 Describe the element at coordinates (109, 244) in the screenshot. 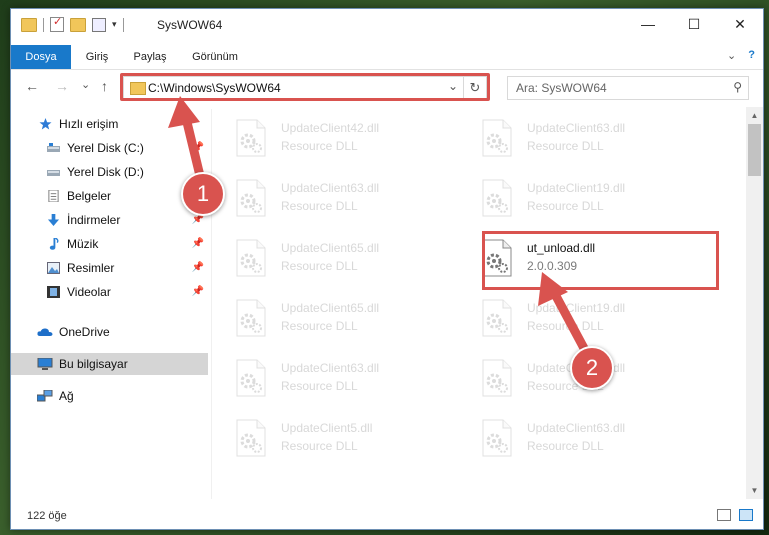

I see `sidebar-item-music: Müzik 📌` at that location.